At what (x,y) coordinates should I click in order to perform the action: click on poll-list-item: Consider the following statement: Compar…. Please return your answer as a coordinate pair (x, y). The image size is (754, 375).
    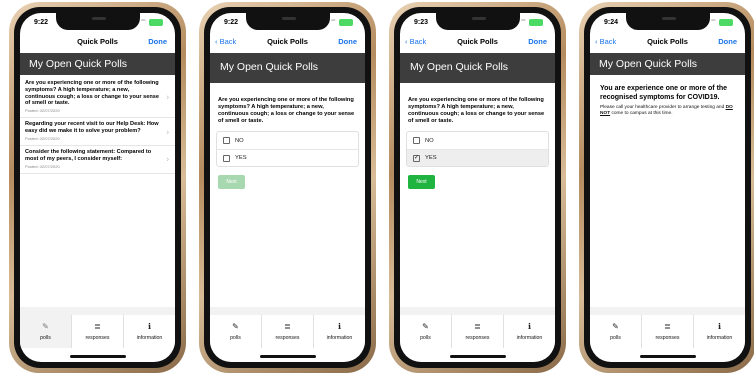
    Looking at the image, I should click on (97, 160).